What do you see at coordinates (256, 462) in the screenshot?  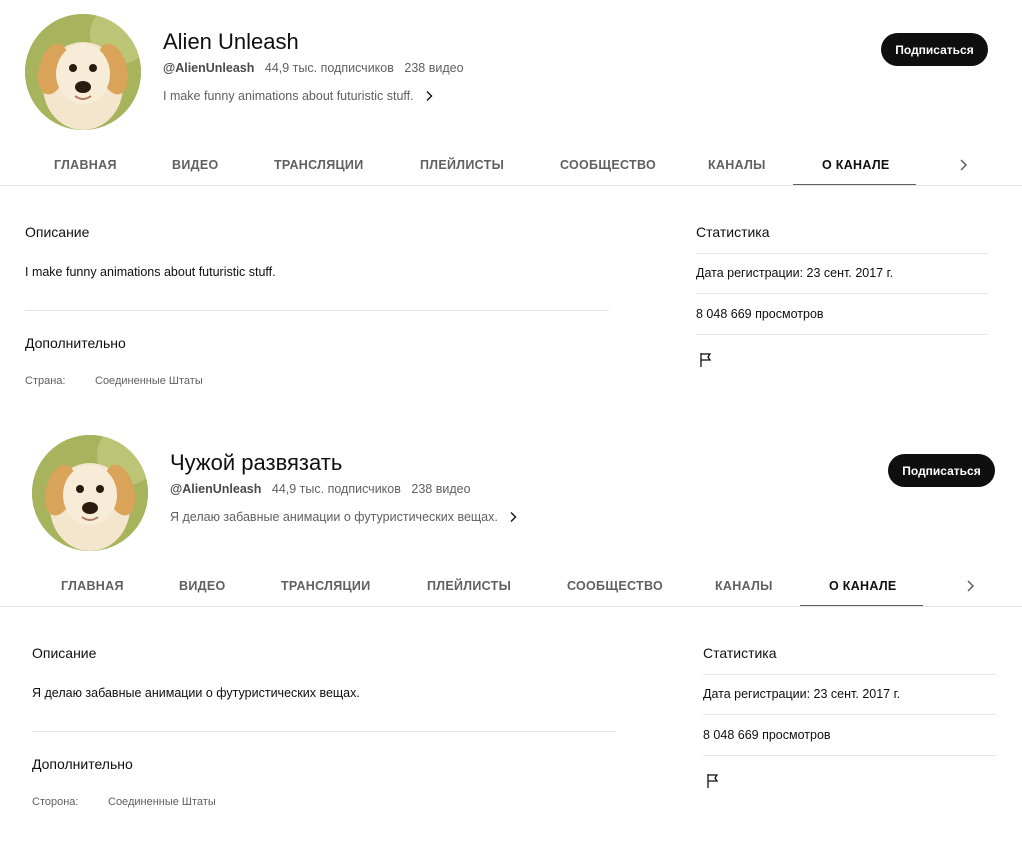 I see `channel-title: Чужой развязать` at bounding box center [256, 462].